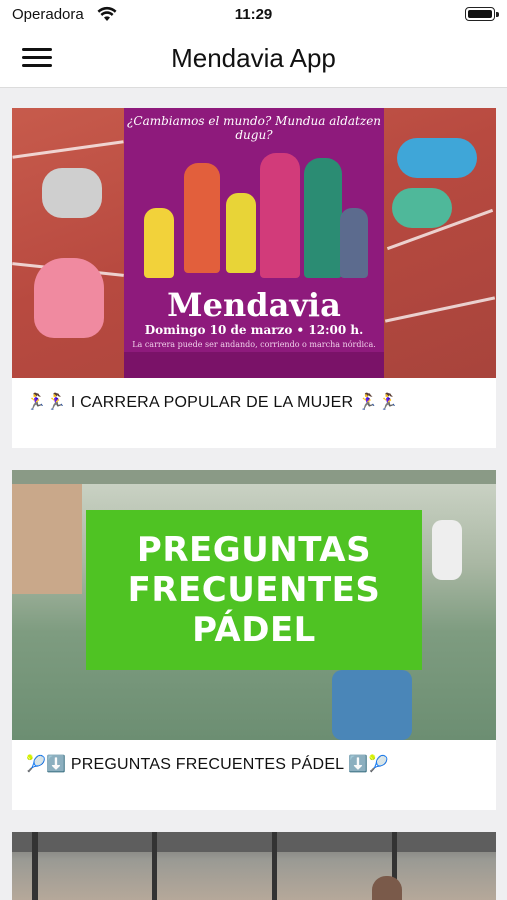 Image resolution: width=507 pixels, height=900 pixels. I want to click on clock: 11:29, so click(253, 14).